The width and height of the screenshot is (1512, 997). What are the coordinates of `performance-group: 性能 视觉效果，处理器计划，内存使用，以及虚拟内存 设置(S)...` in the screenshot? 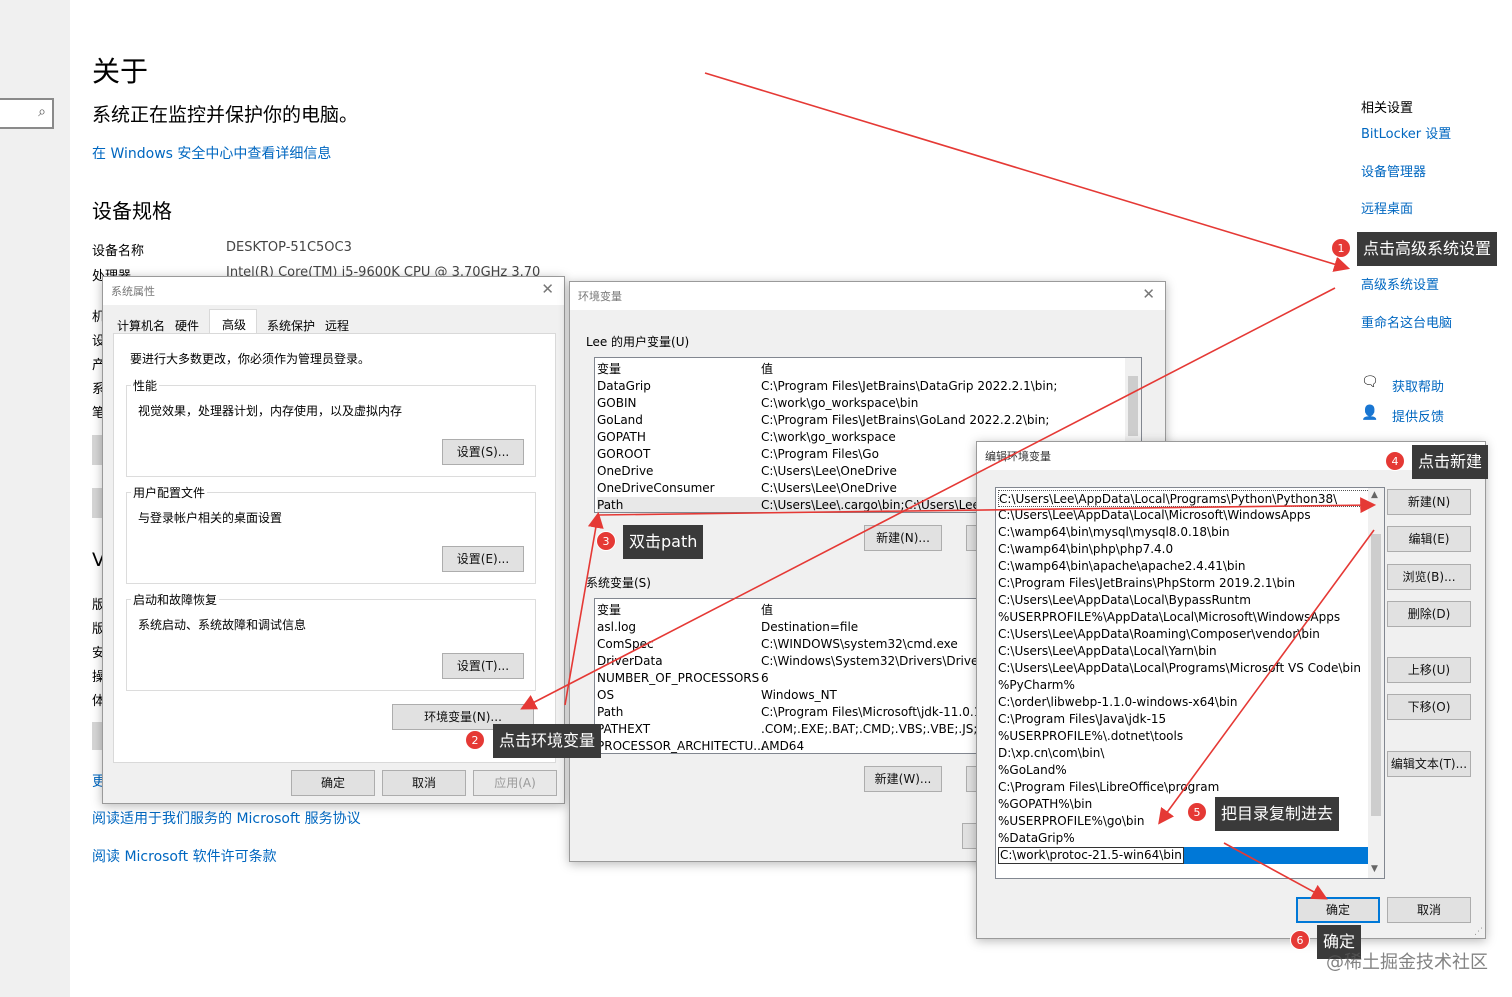 It's located at (331, 427).